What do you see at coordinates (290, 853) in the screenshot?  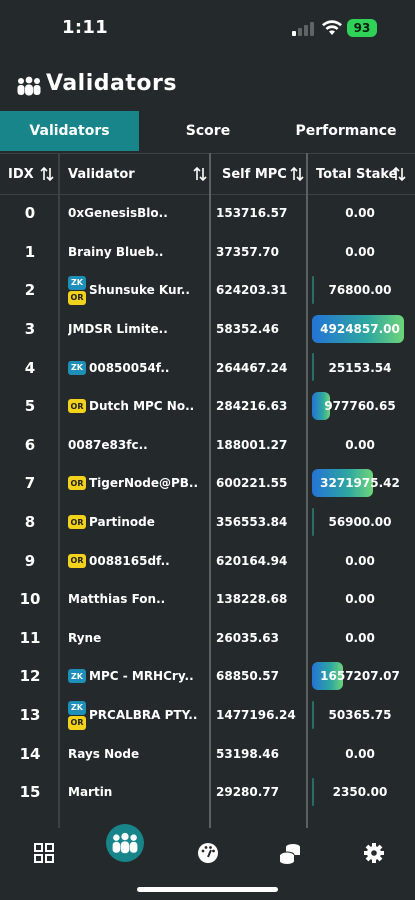 I see `coins-icon` at bounding box center [290, 853].